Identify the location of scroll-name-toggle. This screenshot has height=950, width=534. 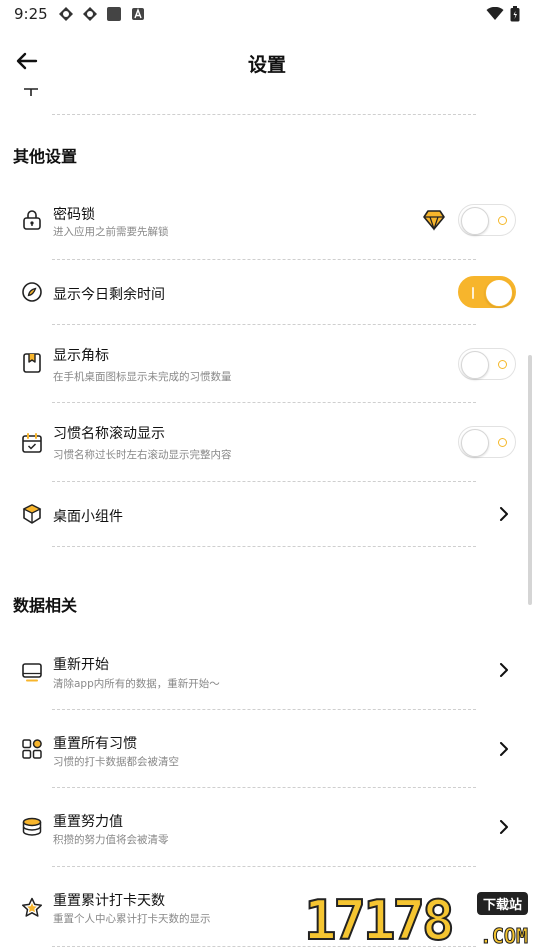
(487, 442).